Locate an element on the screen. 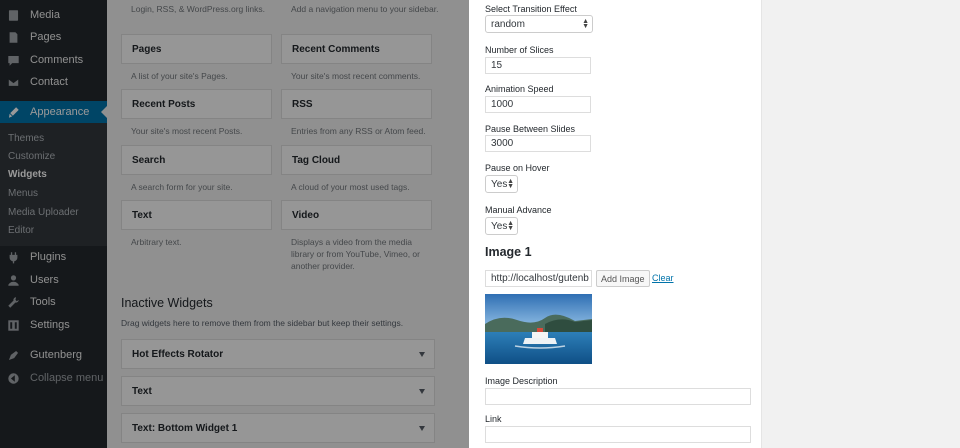 Image resolution: width=960 pixels, height=448 pixels. manual-advance-label: Manual Advance is located at coordinates (518, 210).